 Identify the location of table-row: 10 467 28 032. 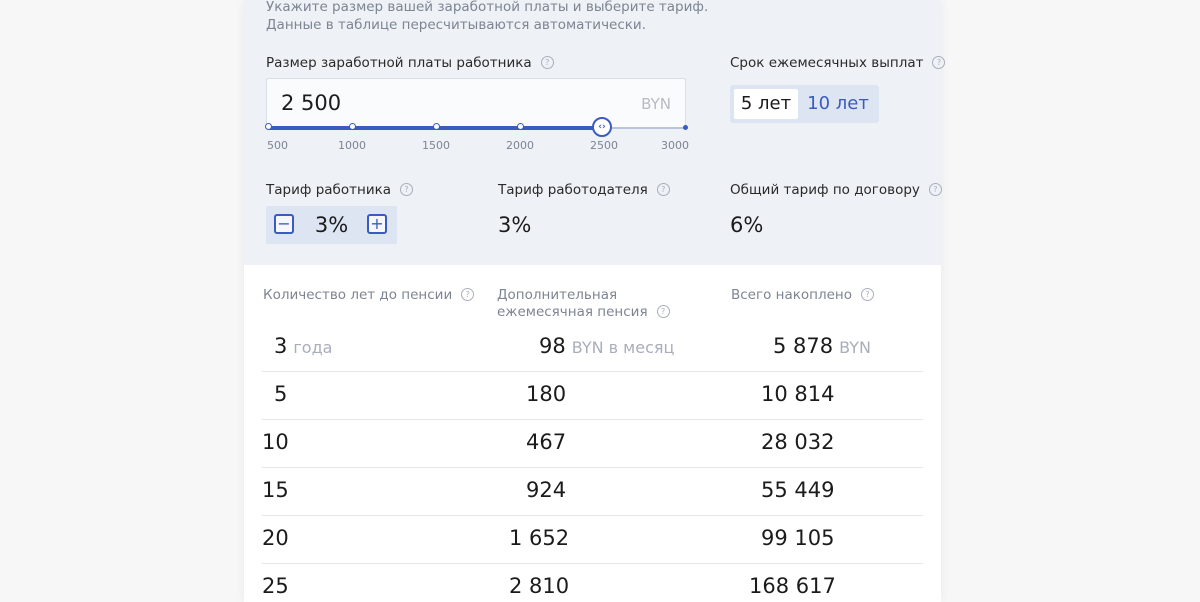
(592, 443).